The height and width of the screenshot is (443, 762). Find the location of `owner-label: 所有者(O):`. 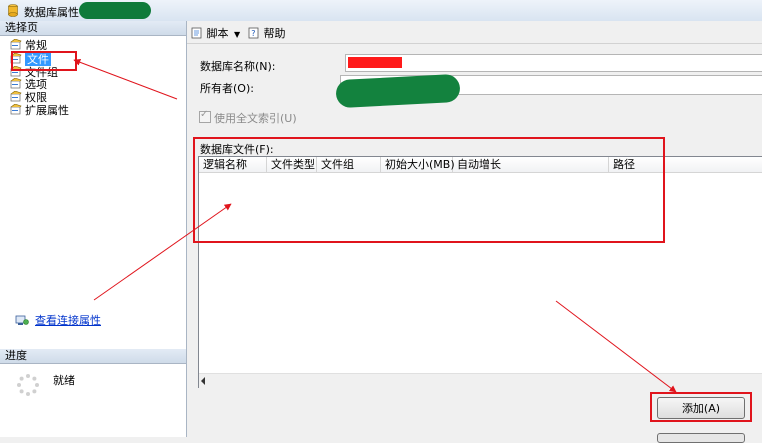

owner-label: 所有者(O): is located at coordinates (227, 88).